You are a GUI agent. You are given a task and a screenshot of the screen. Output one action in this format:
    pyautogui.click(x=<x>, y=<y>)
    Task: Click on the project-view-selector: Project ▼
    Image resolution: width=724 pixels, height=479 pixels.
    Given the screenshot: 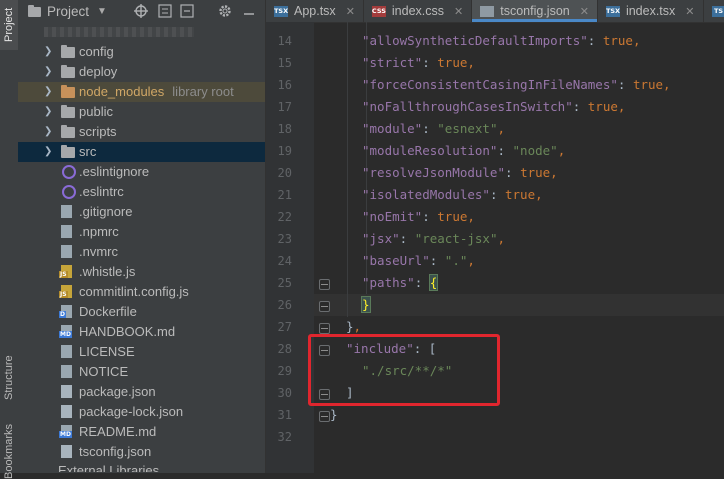 What is the action you would take?
    pyautogui.click(x=67, y=11)
    